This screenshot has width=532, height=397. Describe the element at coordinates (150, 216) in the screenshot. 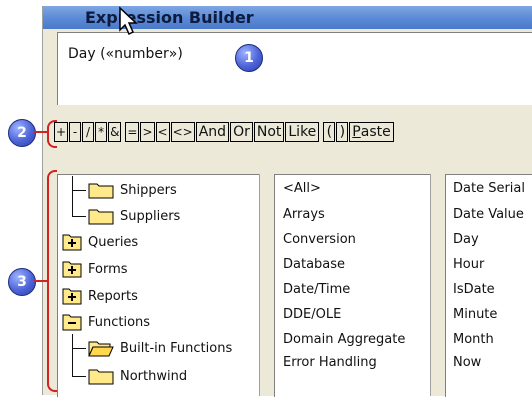

I see `tree-item-label: Suppliers` at that location.